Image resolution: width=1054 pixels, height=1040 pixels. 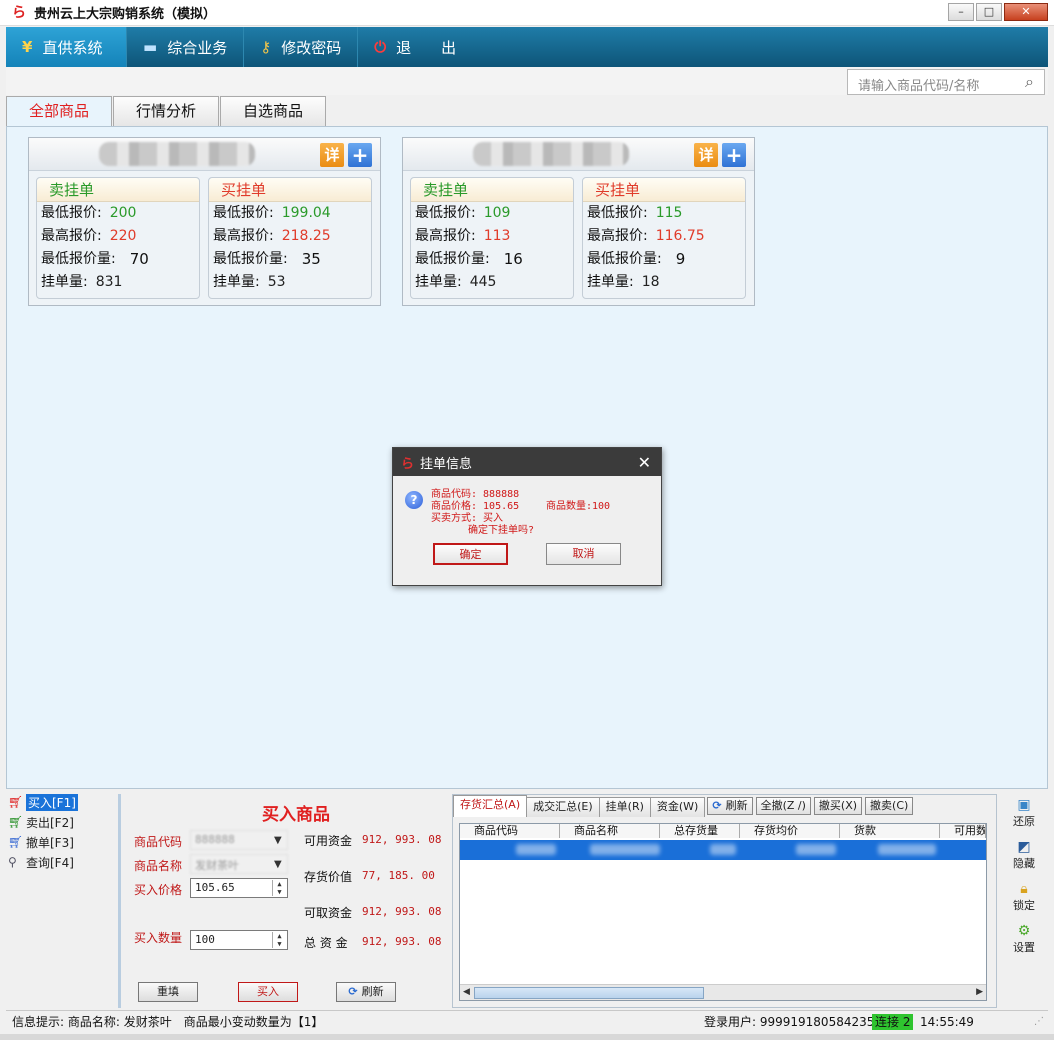 What do you see at coordinates (52, 802) in the screenshot?
I see `menu-label: 买入[F1]` at bounding box center [52, 802].